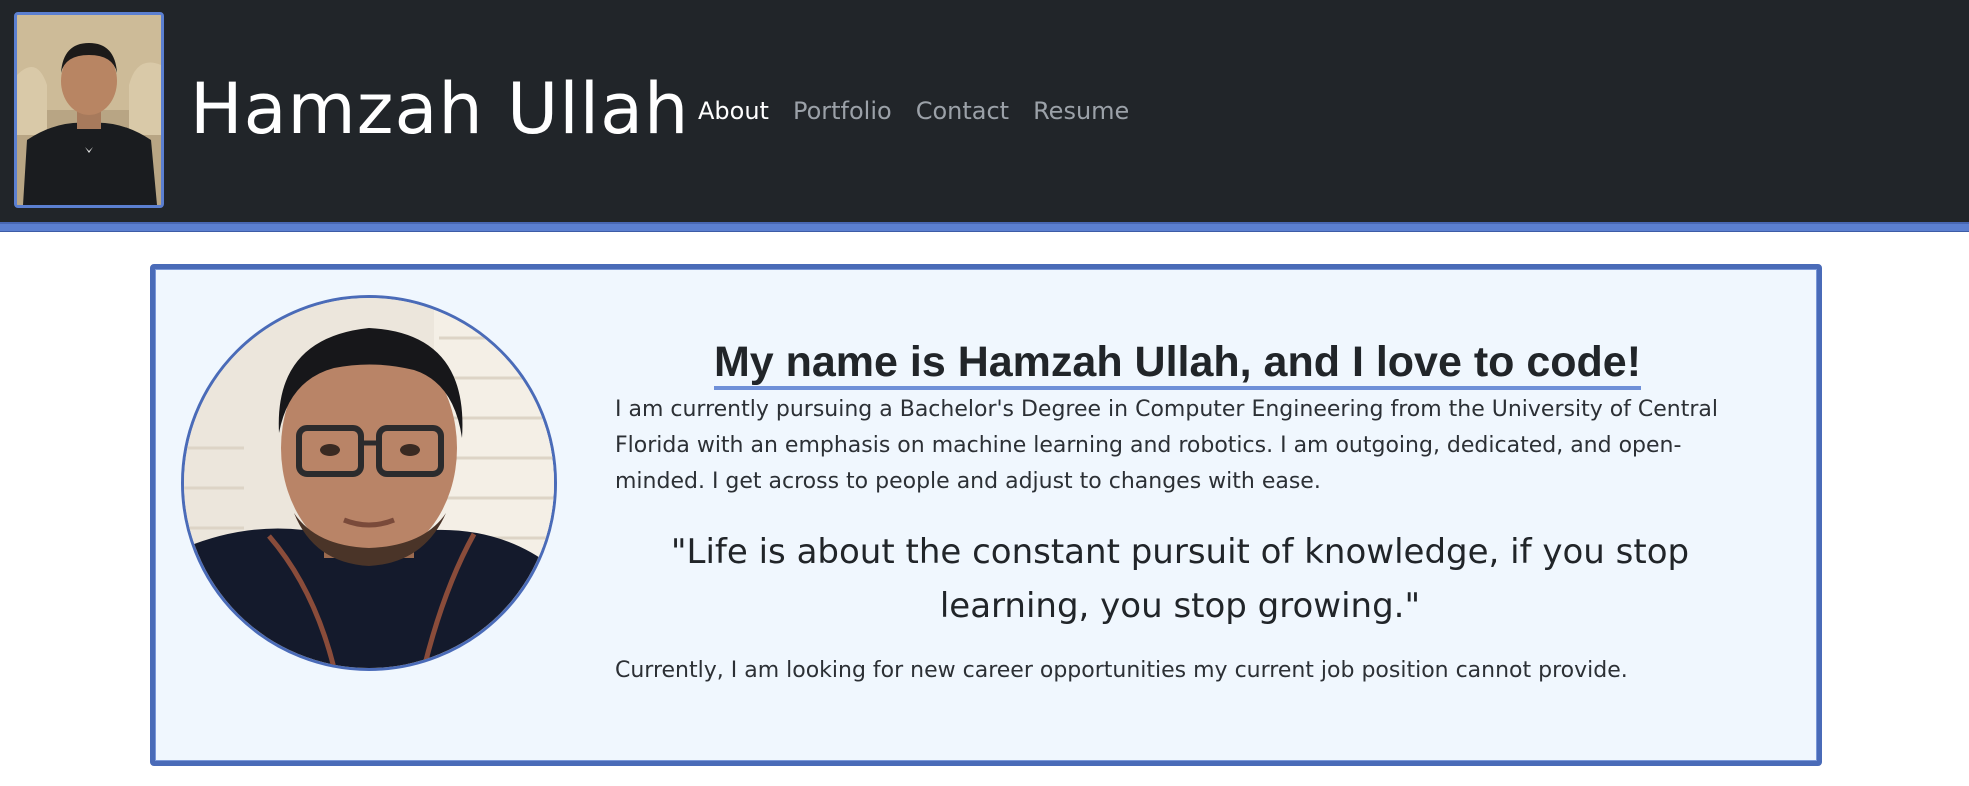 This screenshot has width=1969, height=786. What do you see at coordinates (842, 111) in the screenshot?
I see `nav-portfolio: Portfolio` at bounding box center [842, 111].